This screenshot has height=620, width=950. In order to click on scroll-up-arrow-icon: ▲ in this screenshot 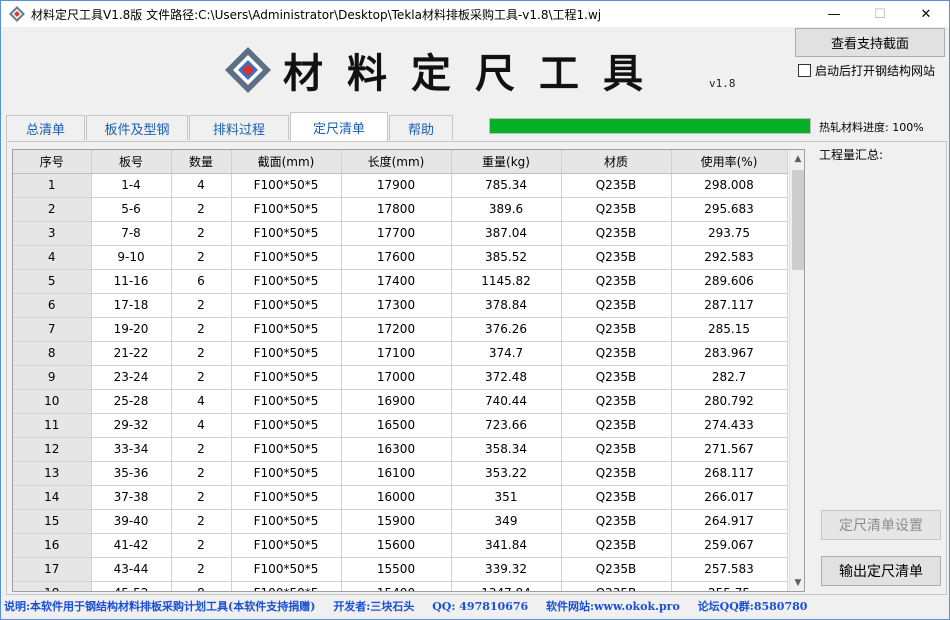, I will do `click(797, 158)`.